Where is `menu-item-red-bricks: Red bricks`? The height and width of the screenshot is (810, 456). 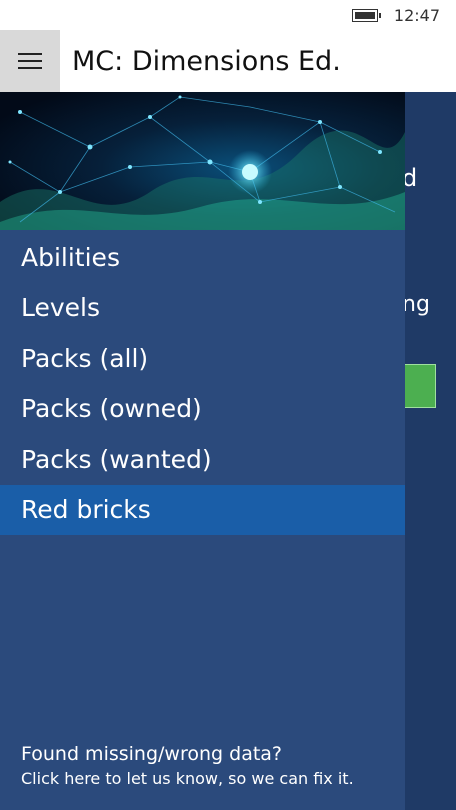 menu-item-red-bricks: Red bricks is located at coordinates (202, 509).